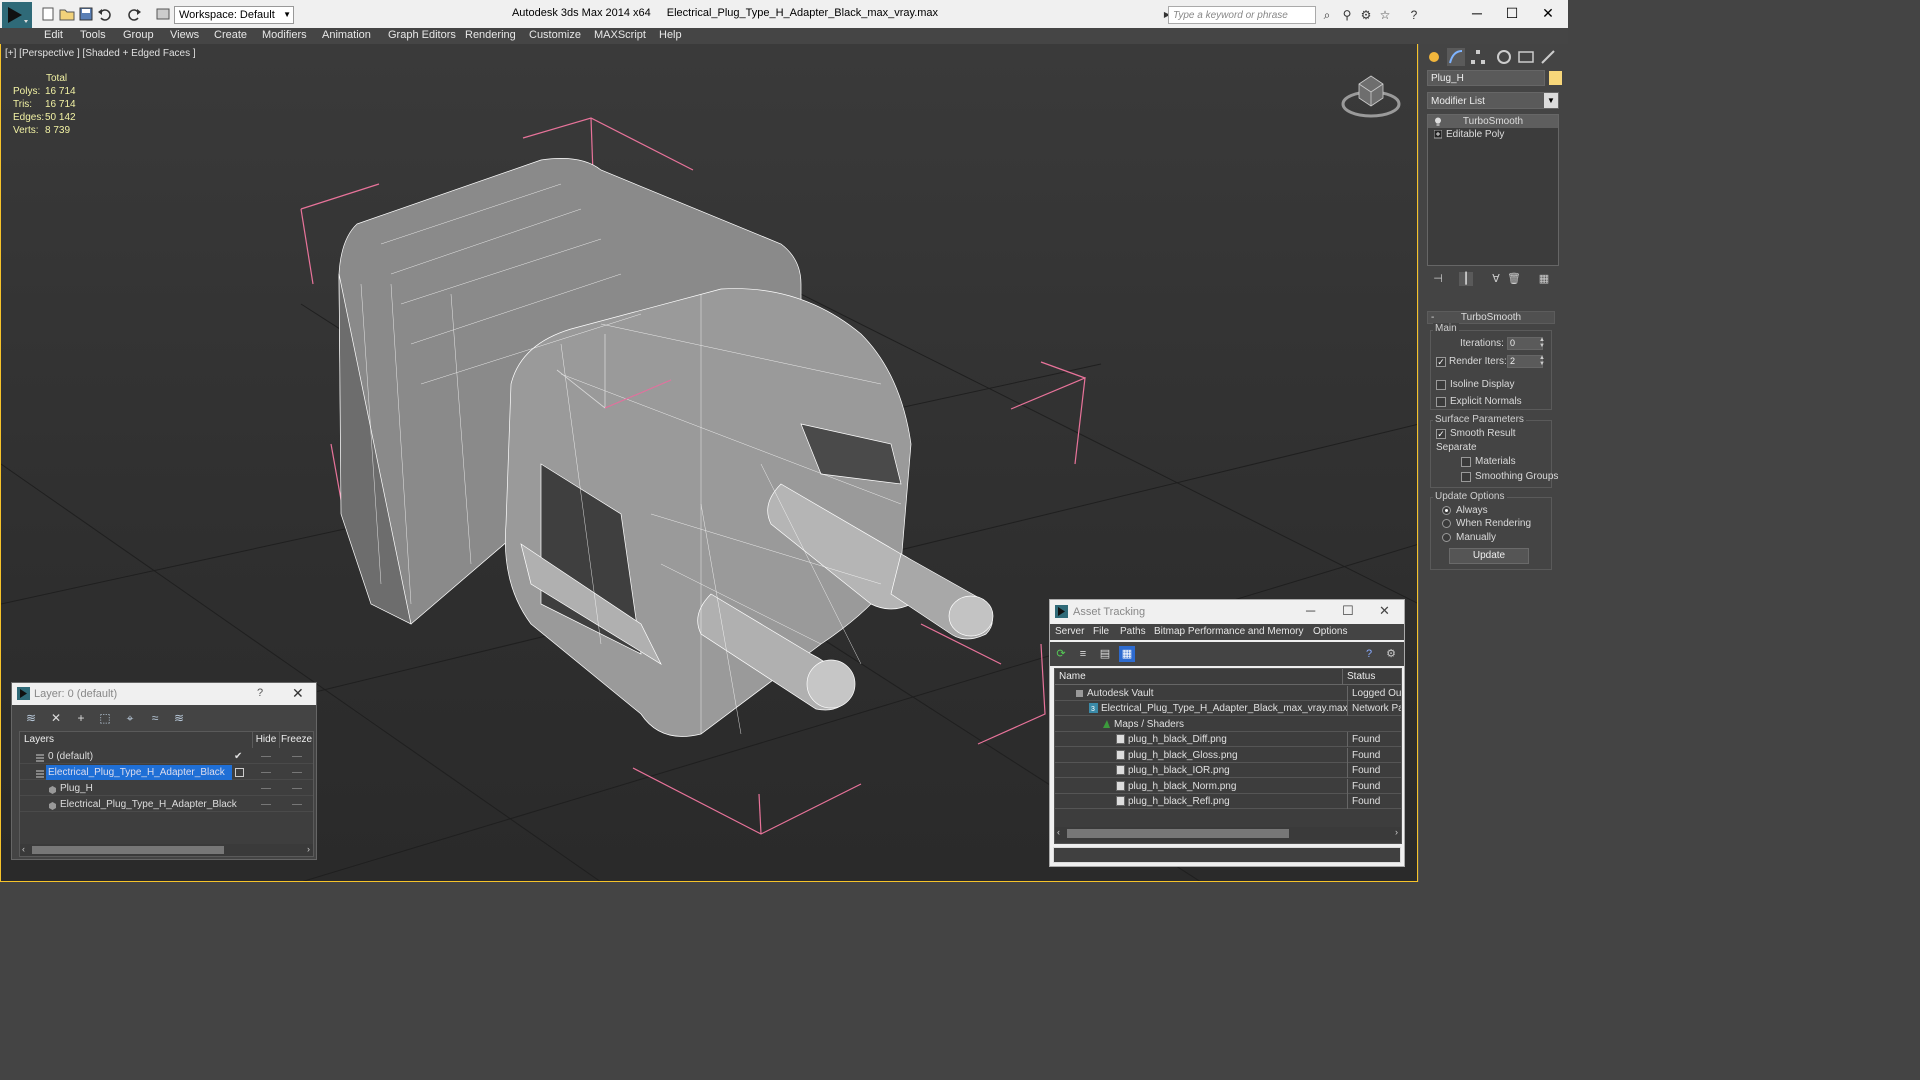 The width and height of the screenshot is (1920, 1080). What do you see at coordinates (296, 740) in the screenshot?
I see `col-freeze-header: Freeze` at bounding box center [296, 740].